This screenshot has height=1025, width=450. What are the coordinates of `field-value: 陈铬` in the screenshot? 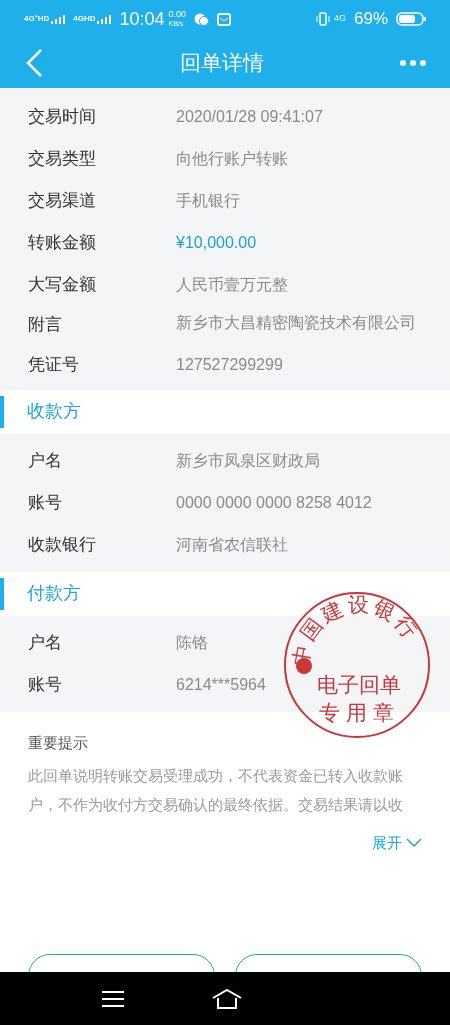 It's located at (192, 642).